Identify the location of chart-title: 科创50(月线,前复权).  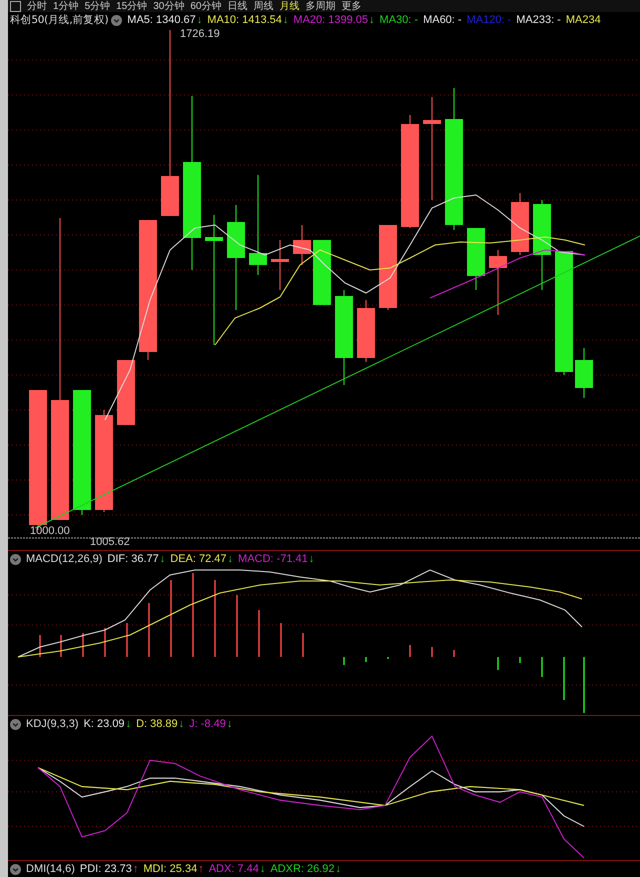
(59, 20).